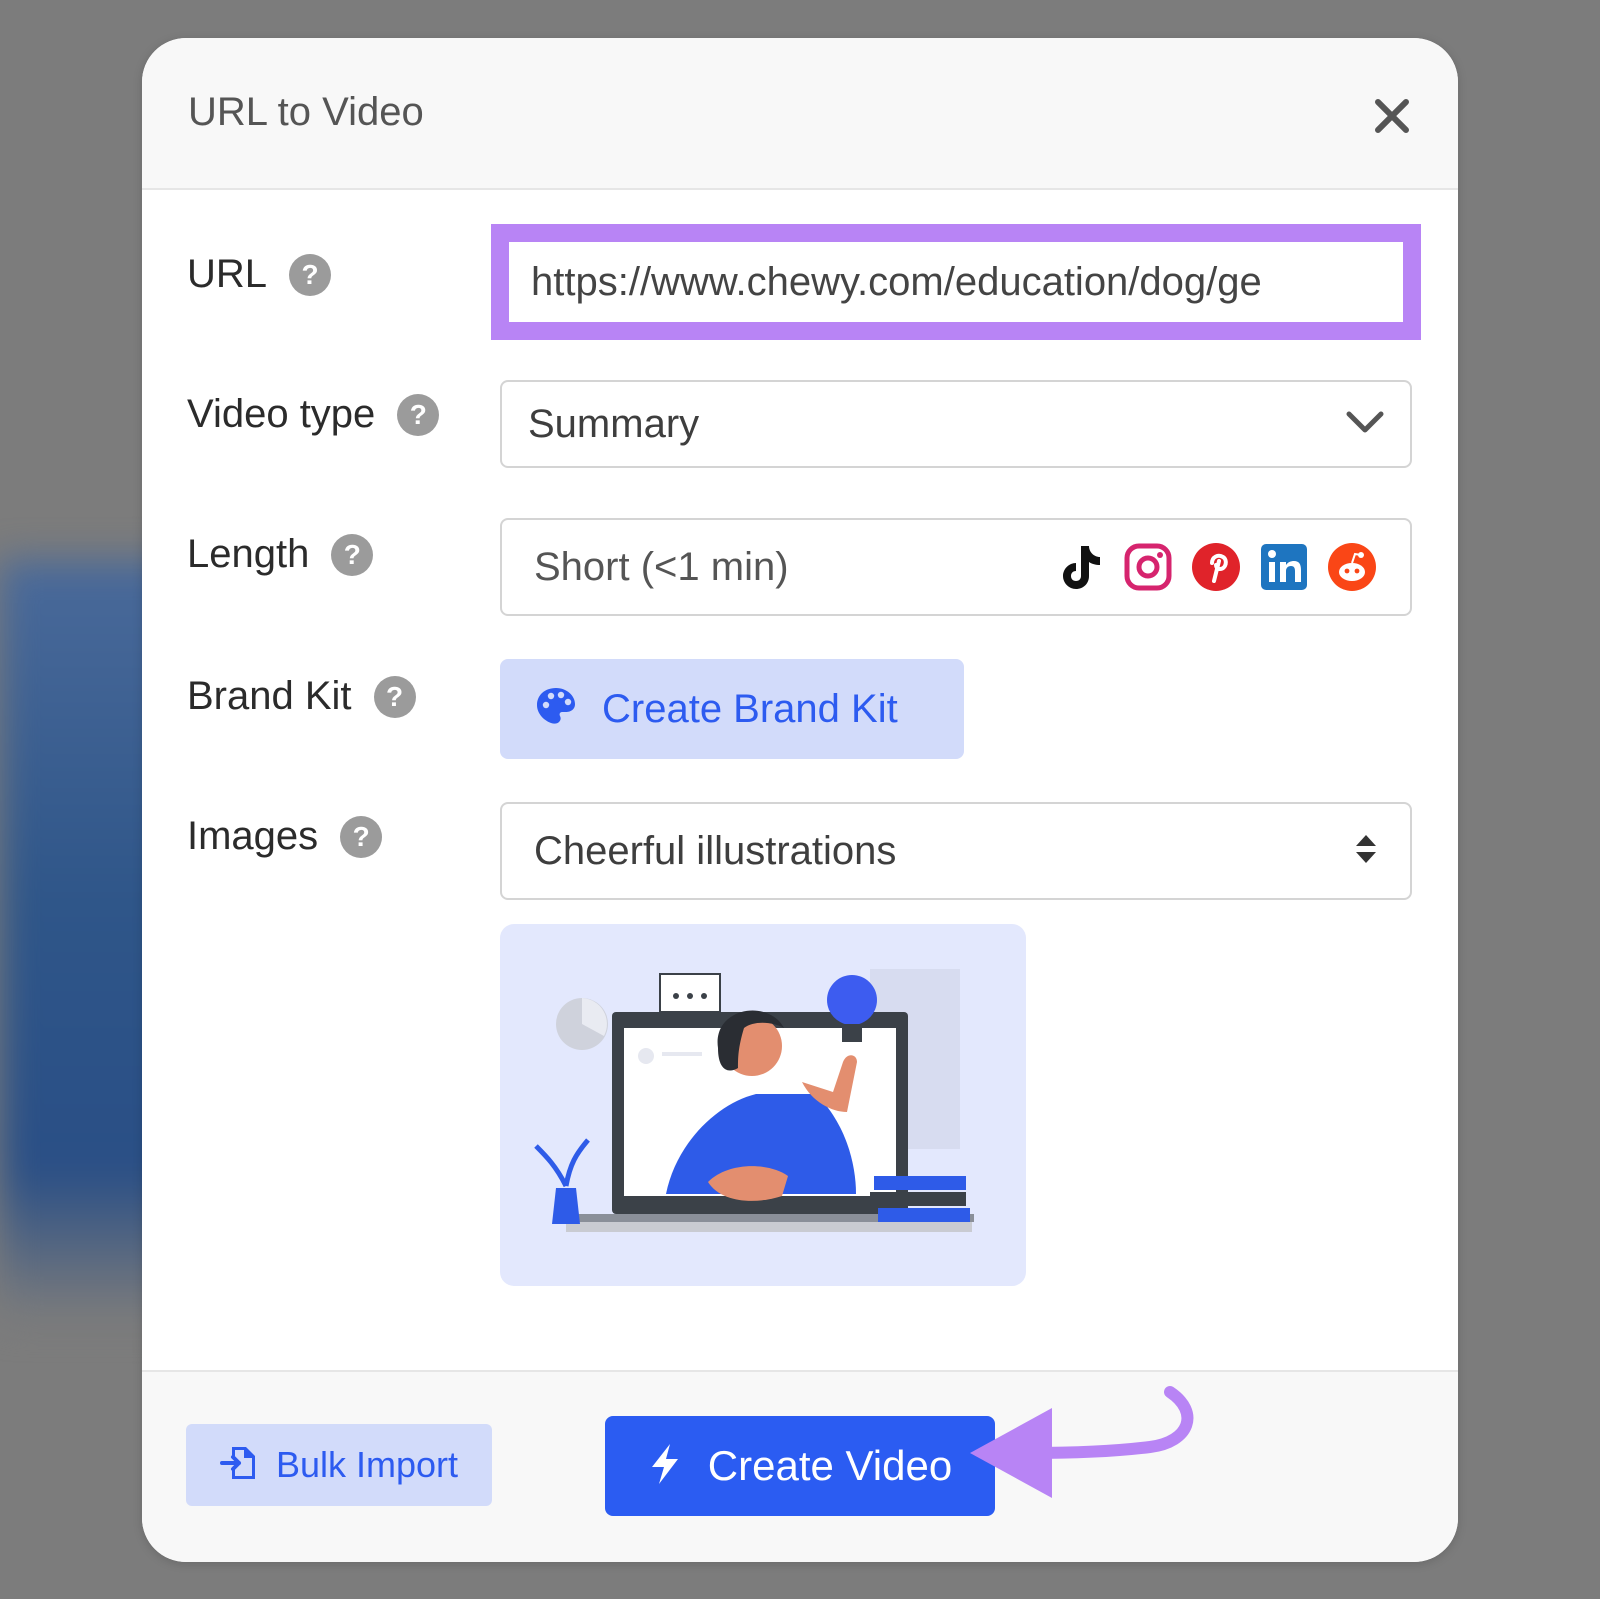  What do you see at coordinates (367, 1464) in the screenshot?
I see `bulk-import-label: Bulk Import` at bounding box center [367, 1464].